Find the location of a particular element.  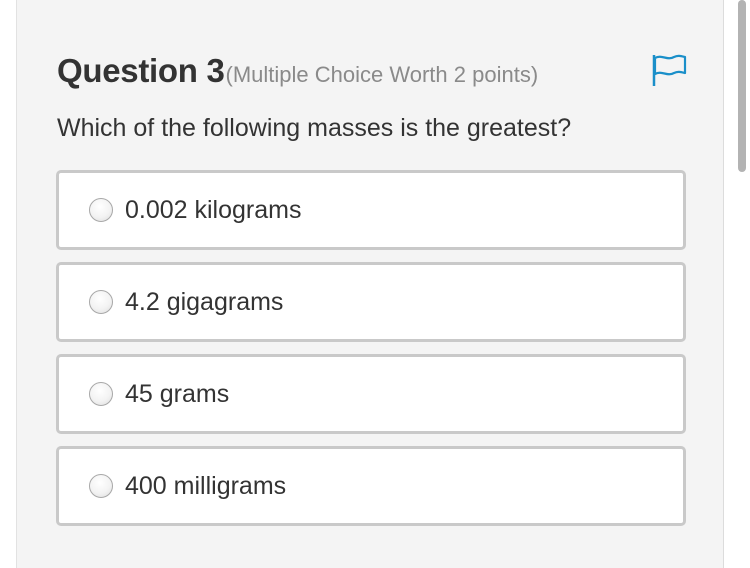

answer-option-1: 0.002 kilograms is located at coordinates (371, 210).